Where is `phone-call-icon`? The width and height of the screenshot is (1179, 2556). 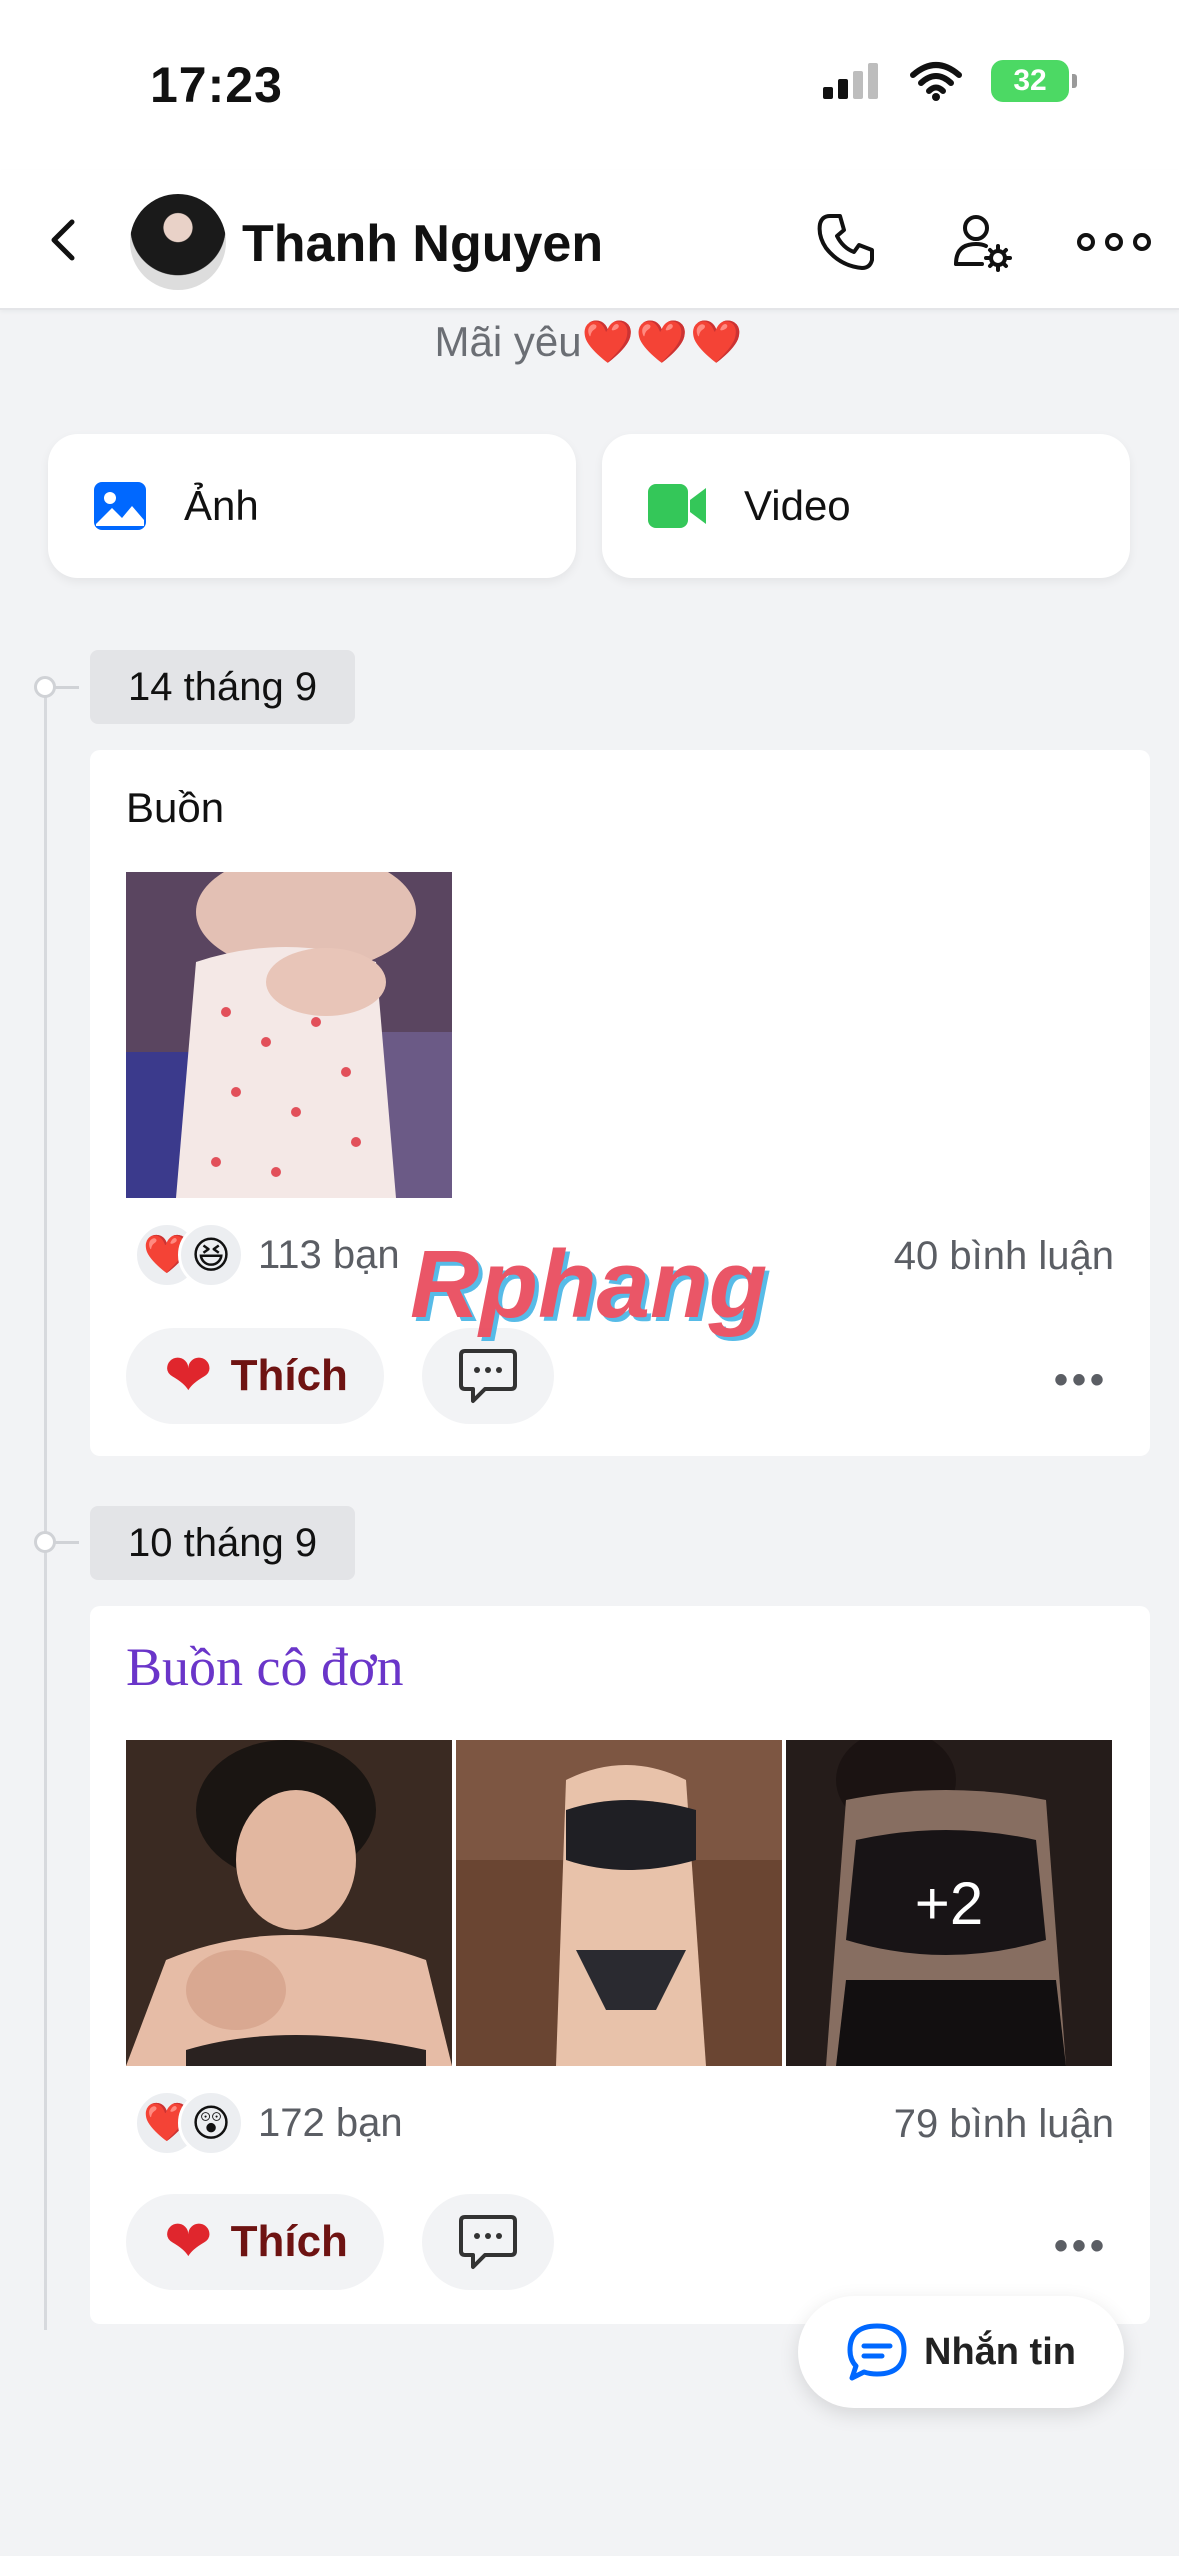 phone-call-icon is located at coordinates (846, 242).